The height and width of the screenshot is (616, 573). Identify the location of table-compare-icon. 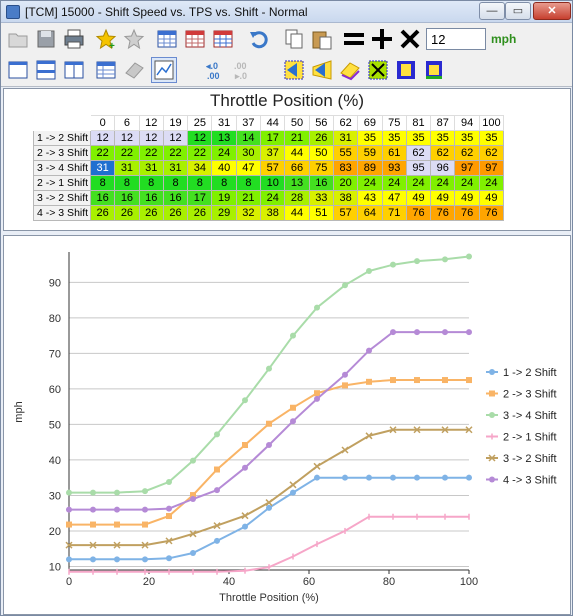
(195, 39).